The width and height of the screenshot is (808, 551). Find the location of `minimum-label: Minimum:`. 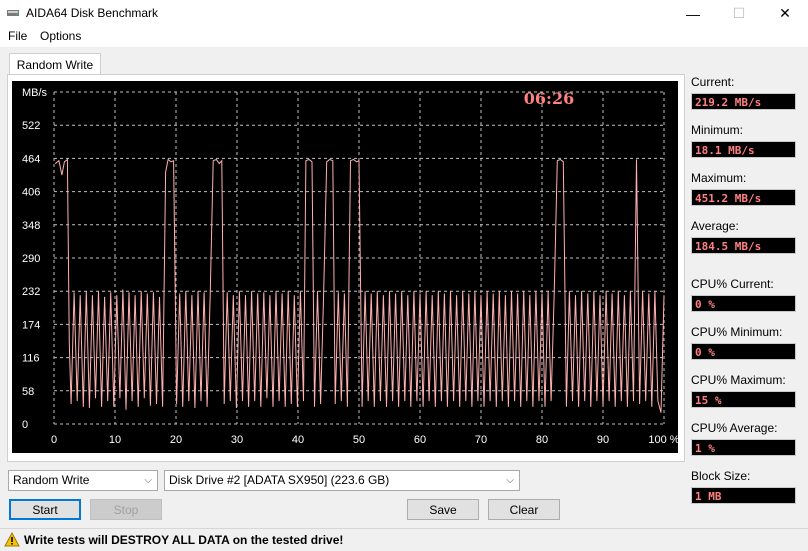

minimum-label: Minimum: is located at coordinates (717, 130).